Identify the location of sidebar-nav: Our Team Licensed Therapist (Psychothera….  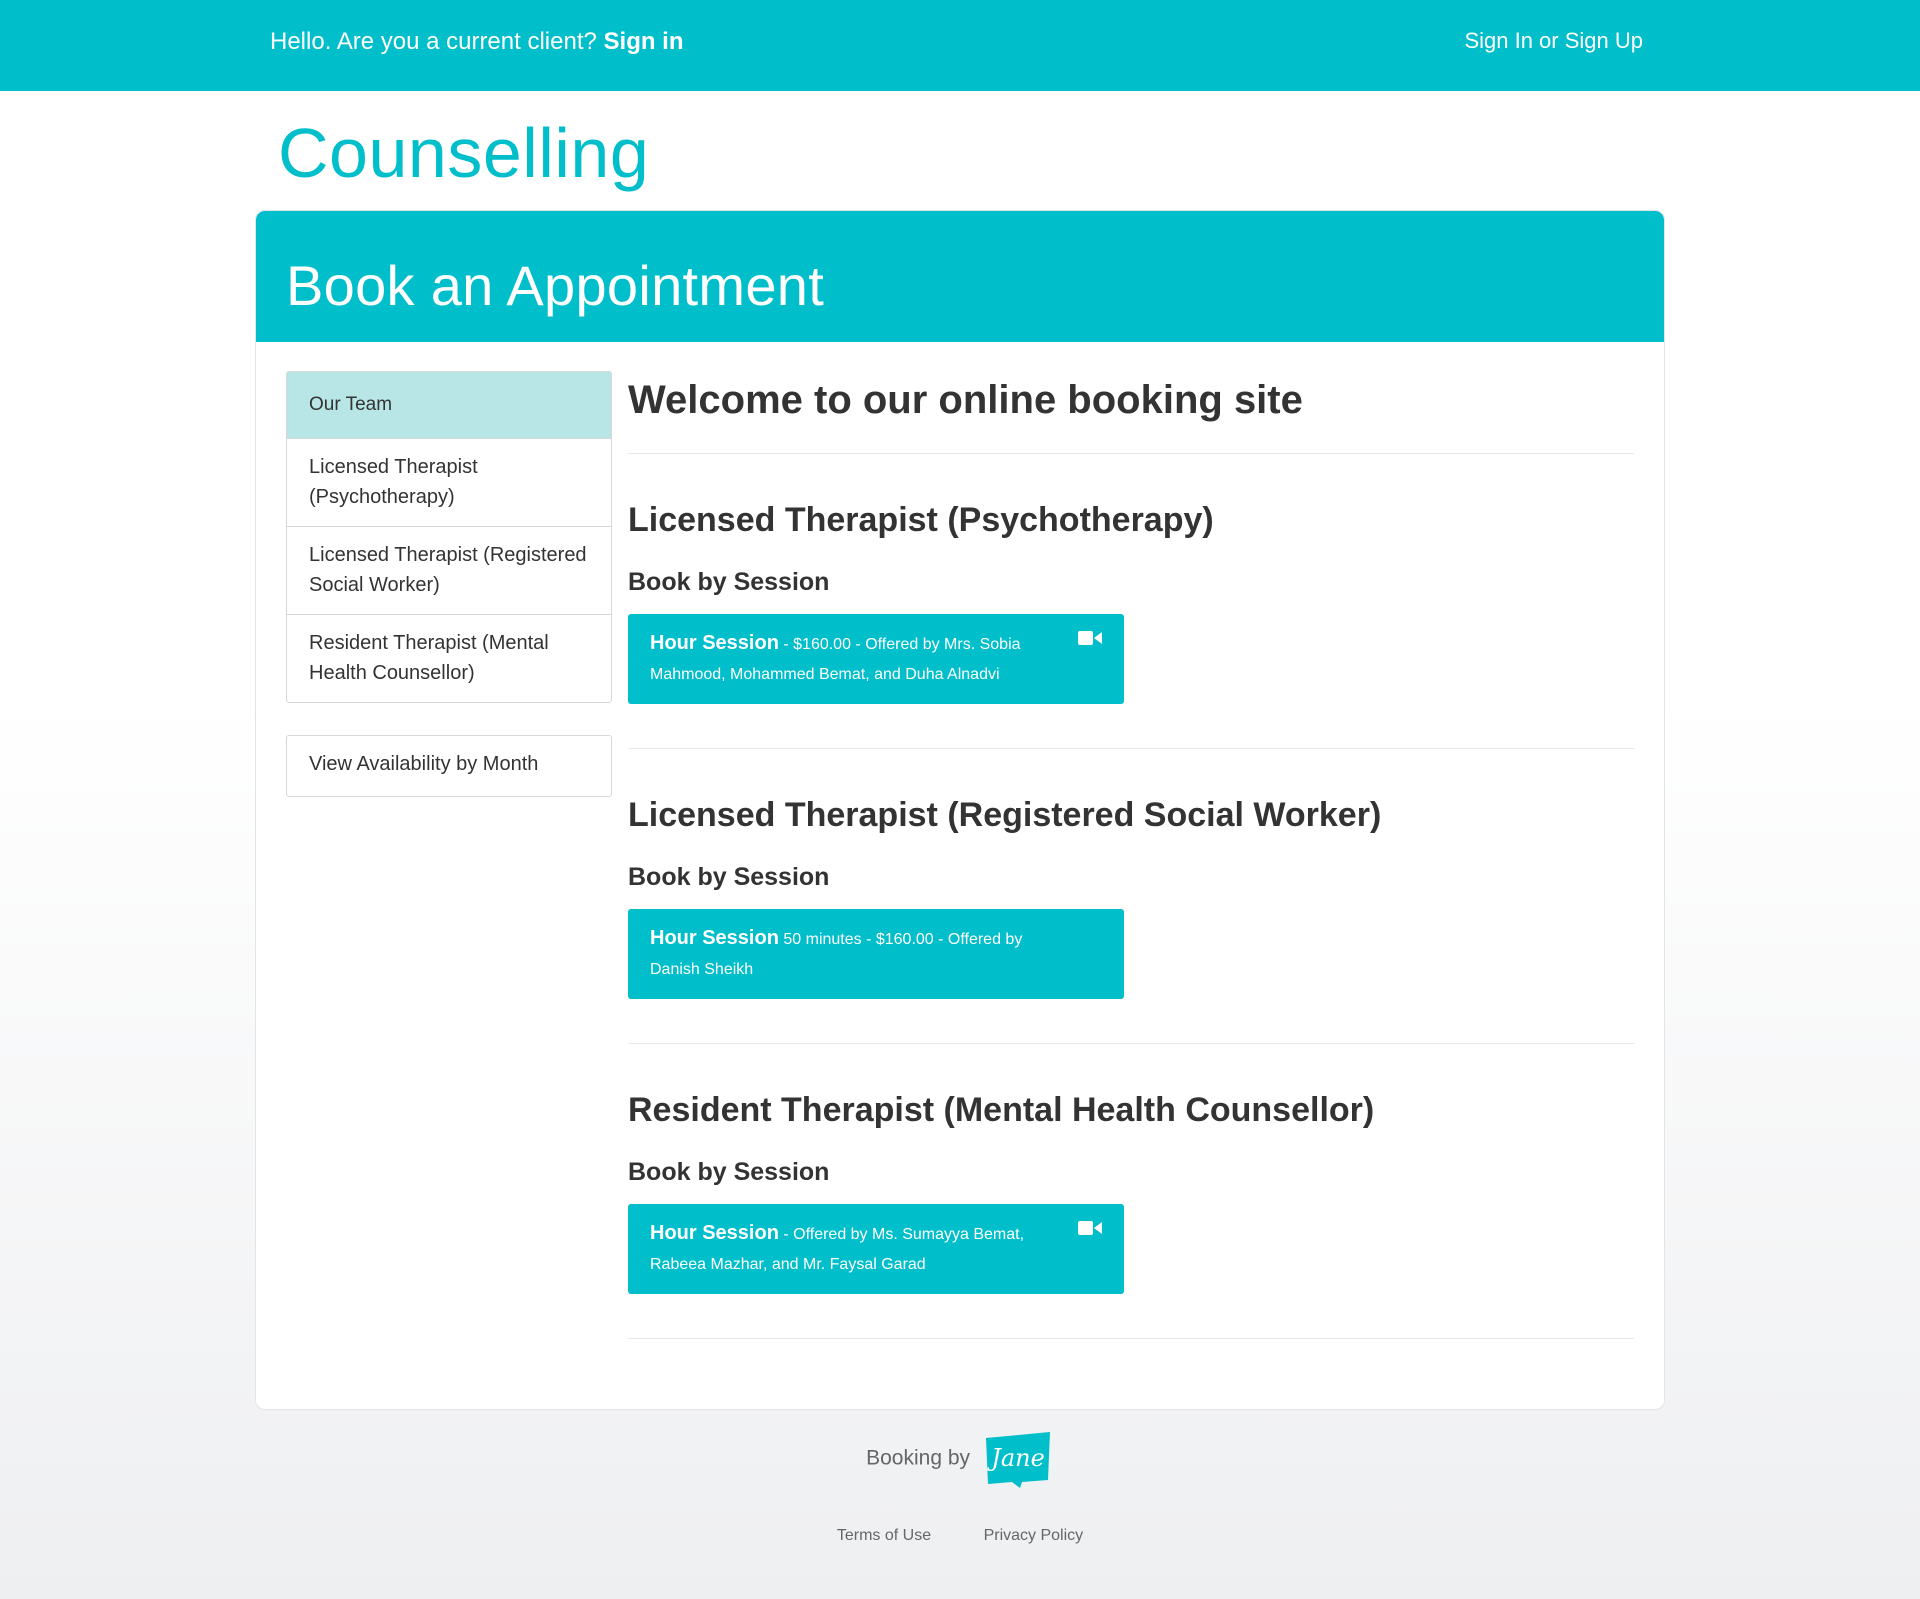
(449, 537).